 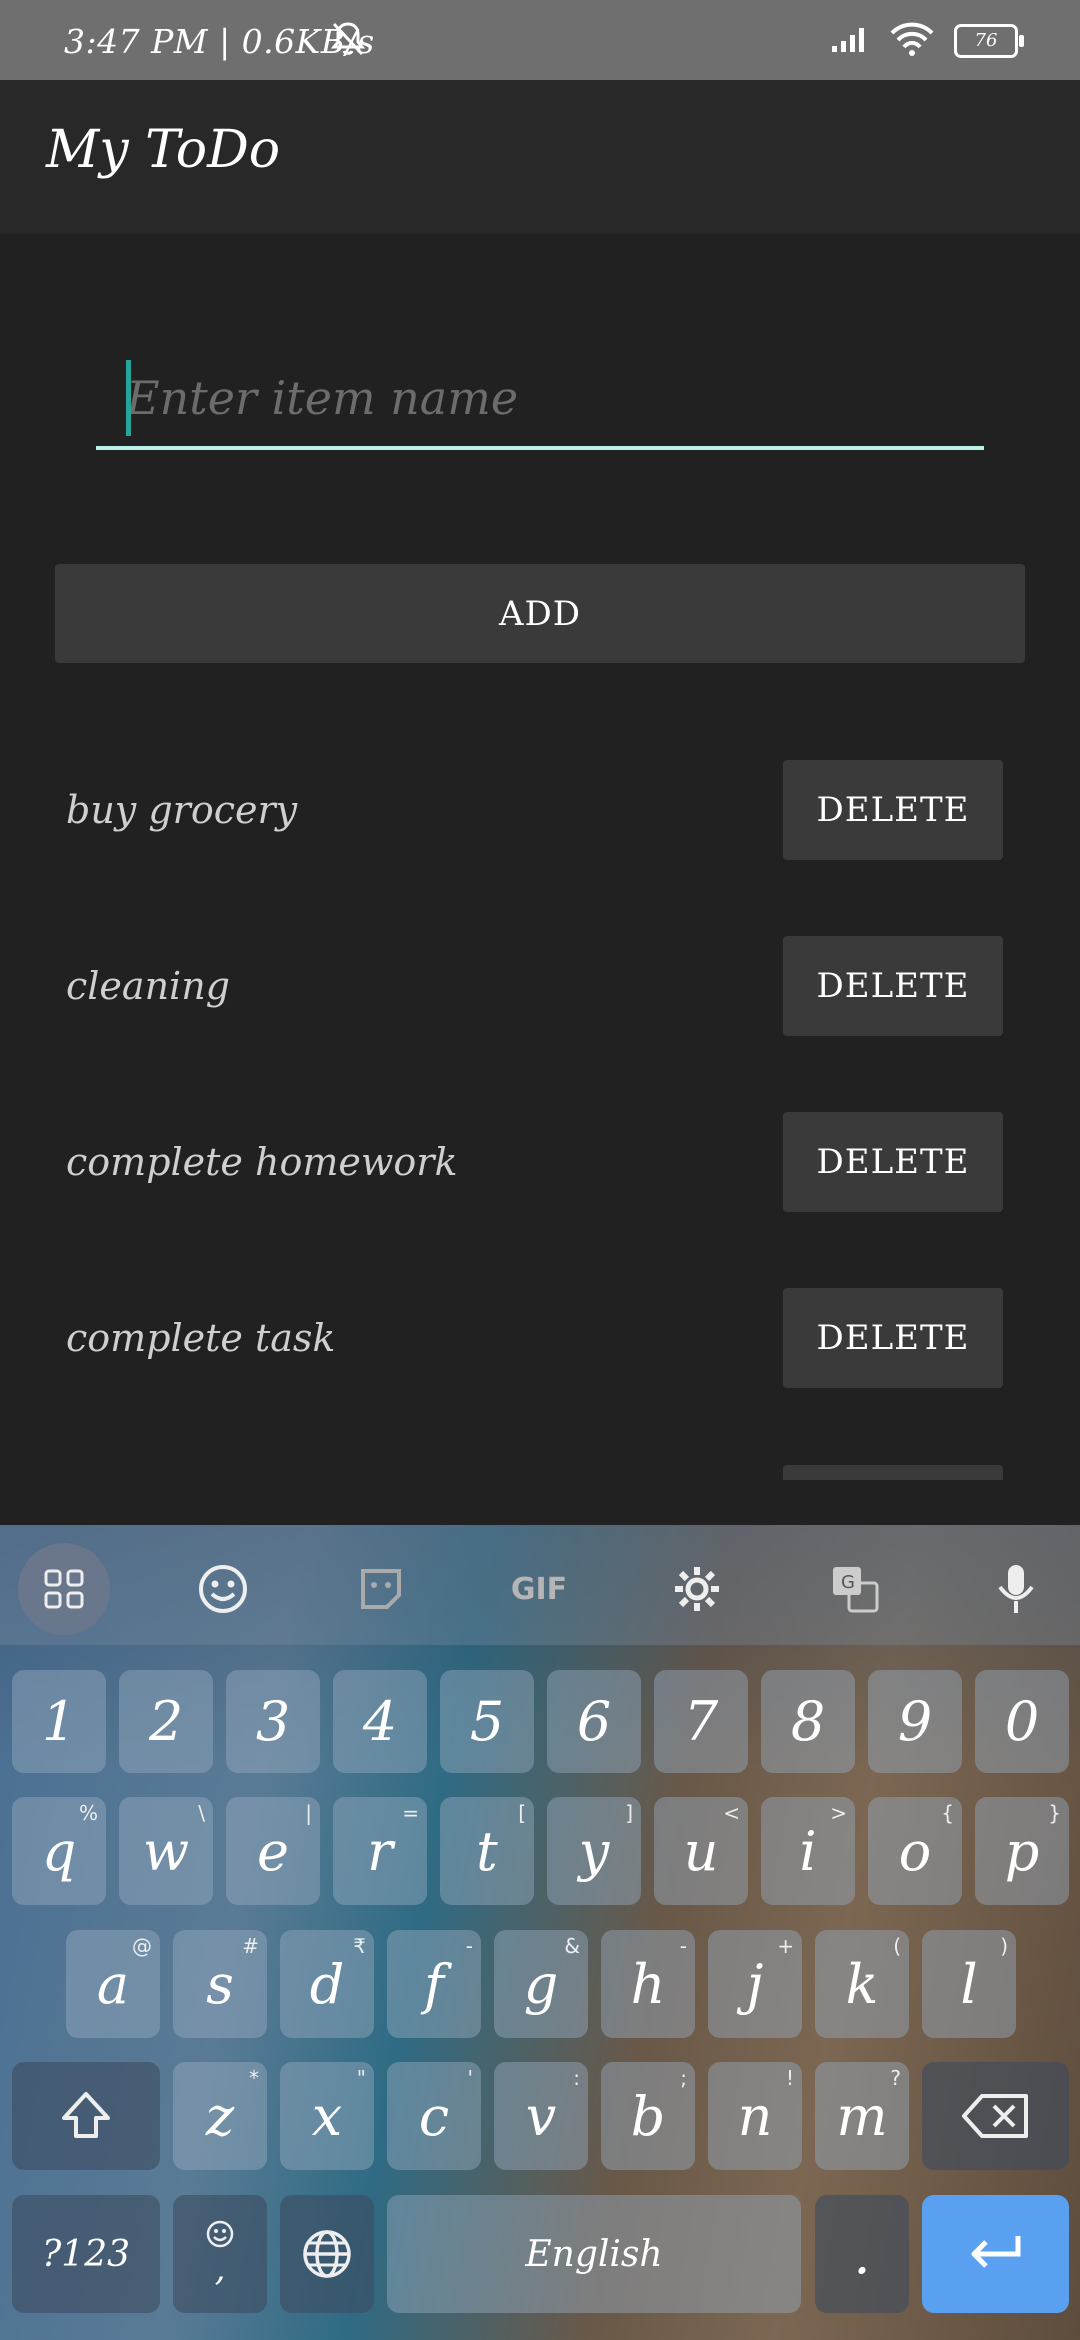 What do you see at coordinates (862, 1984) in the screenshot?
I see `key-k: k(` at bounding box center [862, 1984].